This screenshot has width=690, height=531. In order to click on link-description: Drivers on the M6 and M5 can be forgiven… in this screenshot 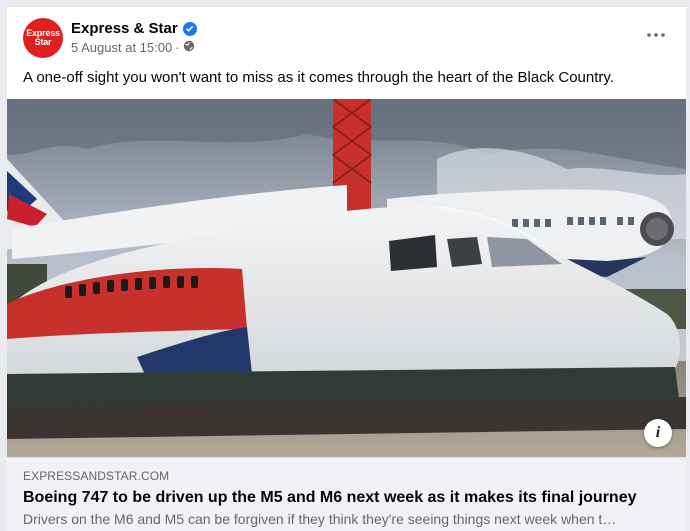, I will do `click(320, 519)`.